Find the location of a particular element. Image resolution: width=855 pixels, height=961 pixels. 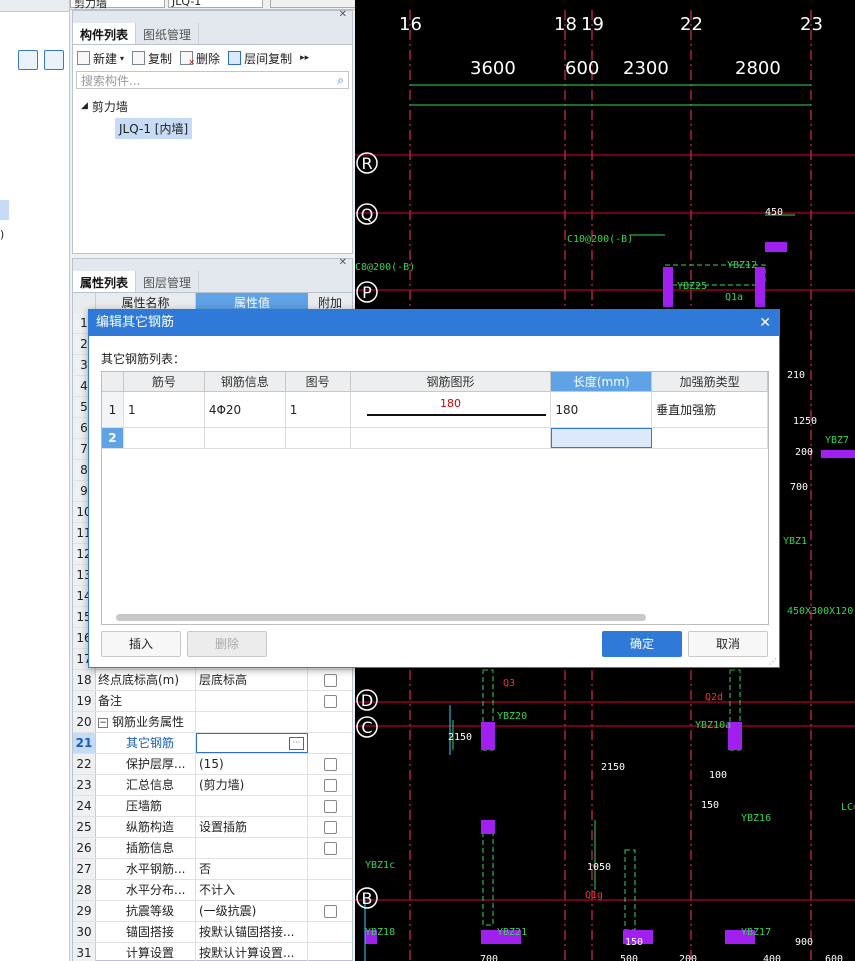

row-index: 19 is located at coordinates (84, 701).